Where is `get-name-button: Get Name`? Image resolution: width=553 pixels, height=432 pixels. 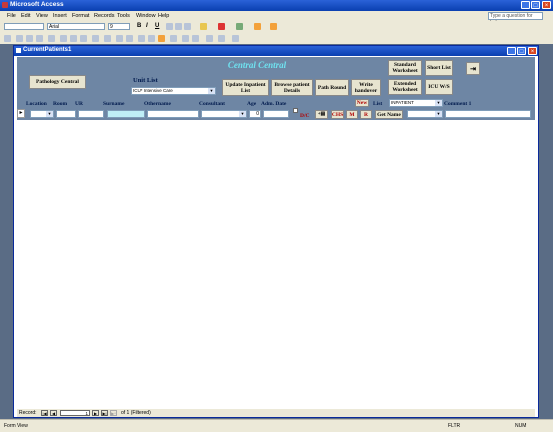
get-name-button: Get Name is located at coordinates (389, 114).